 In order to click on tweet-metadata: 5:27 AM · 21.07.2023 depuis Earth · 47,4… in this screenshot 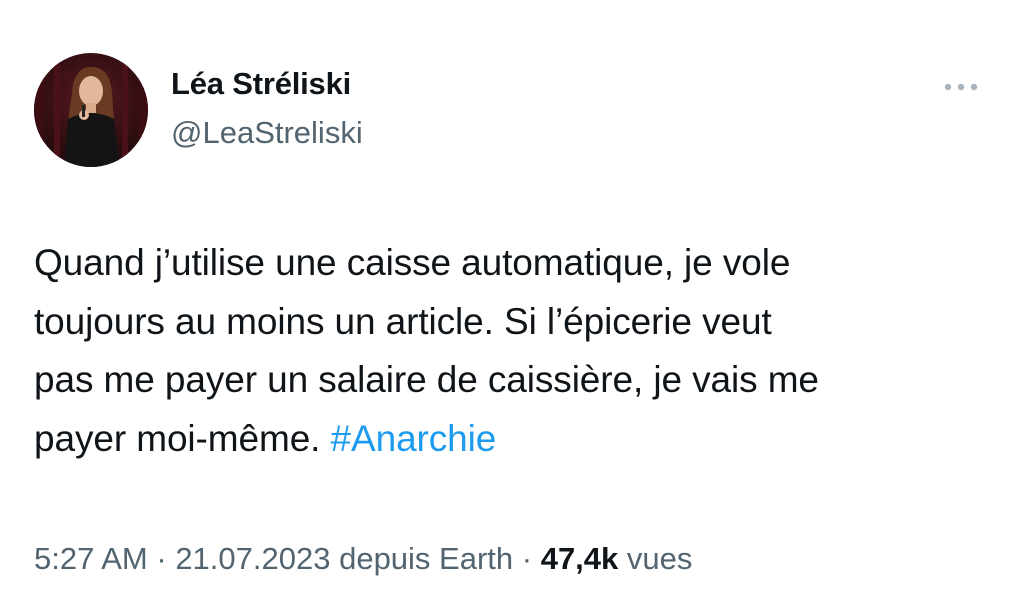, I will do `click(363, 559)`.